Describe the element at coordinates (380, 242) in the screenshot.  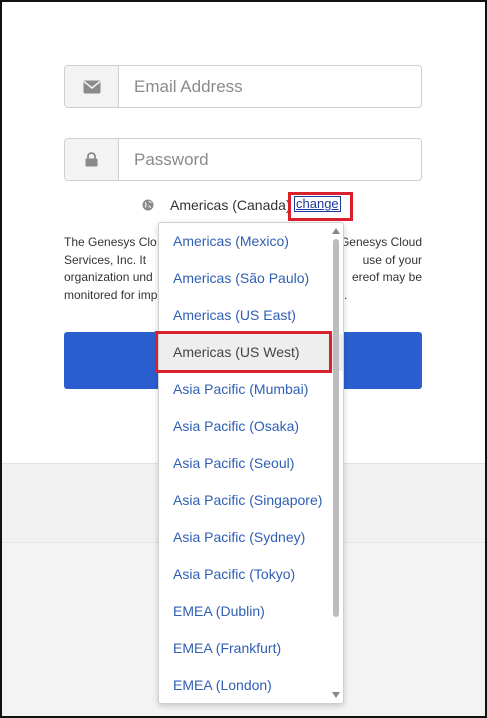
I see `legal-line-1-end: Genesys Cloud` at that location.